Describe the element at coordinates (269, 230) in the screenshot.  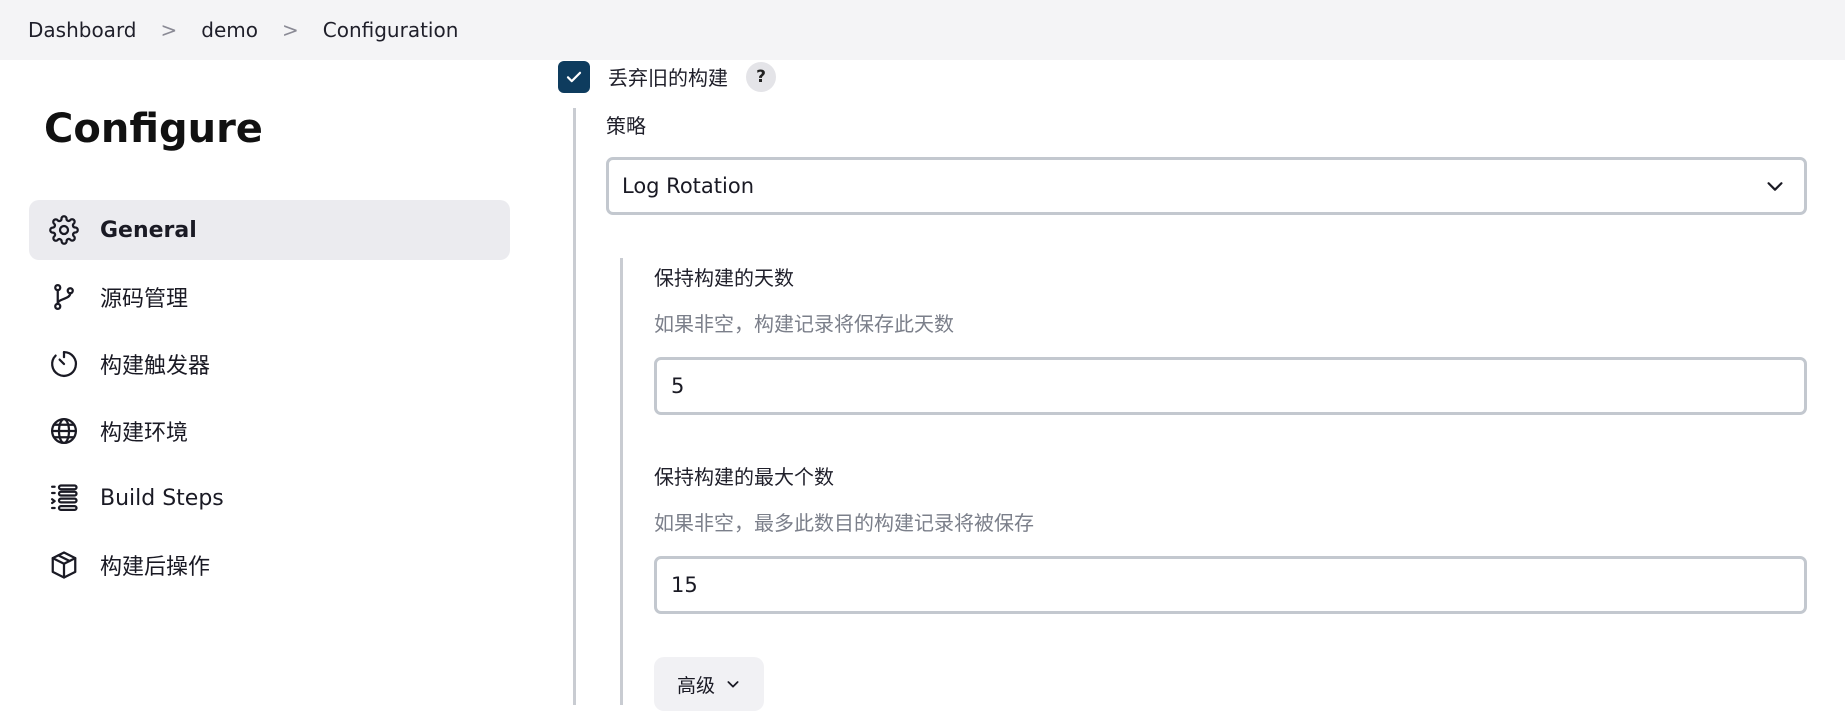
I see `sidebar-item-general: General` at that location.